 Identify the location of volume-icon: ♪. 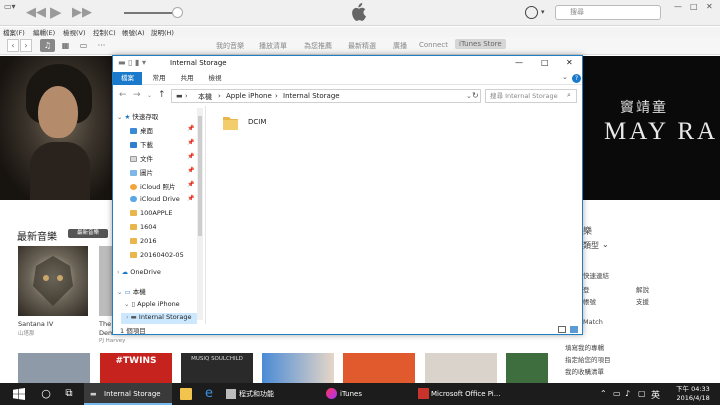
(627, 393).